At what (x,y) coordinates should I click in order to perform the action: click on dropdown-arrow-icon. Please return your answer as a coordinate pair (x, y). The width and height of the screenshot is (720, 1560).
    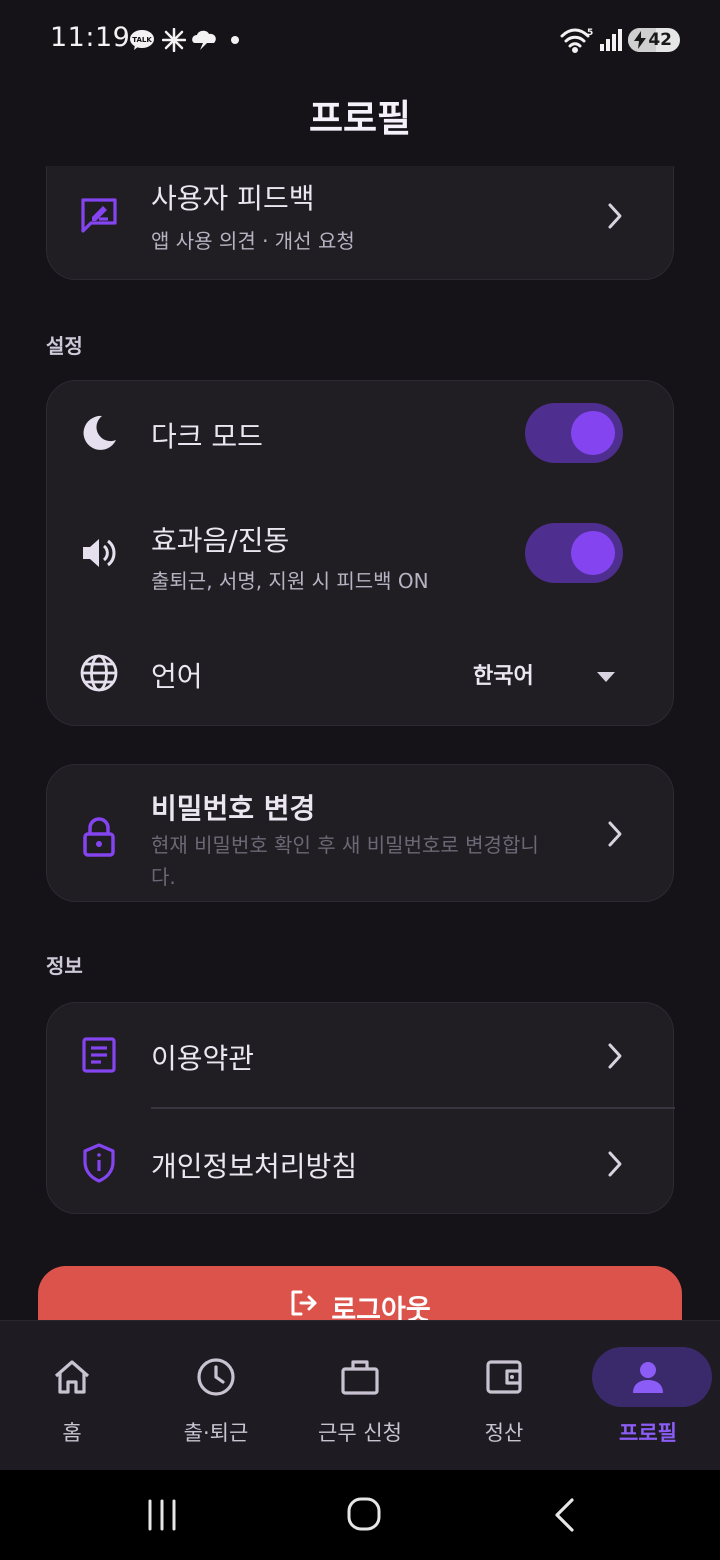
    Looking at the image, I should click on (606, 676).